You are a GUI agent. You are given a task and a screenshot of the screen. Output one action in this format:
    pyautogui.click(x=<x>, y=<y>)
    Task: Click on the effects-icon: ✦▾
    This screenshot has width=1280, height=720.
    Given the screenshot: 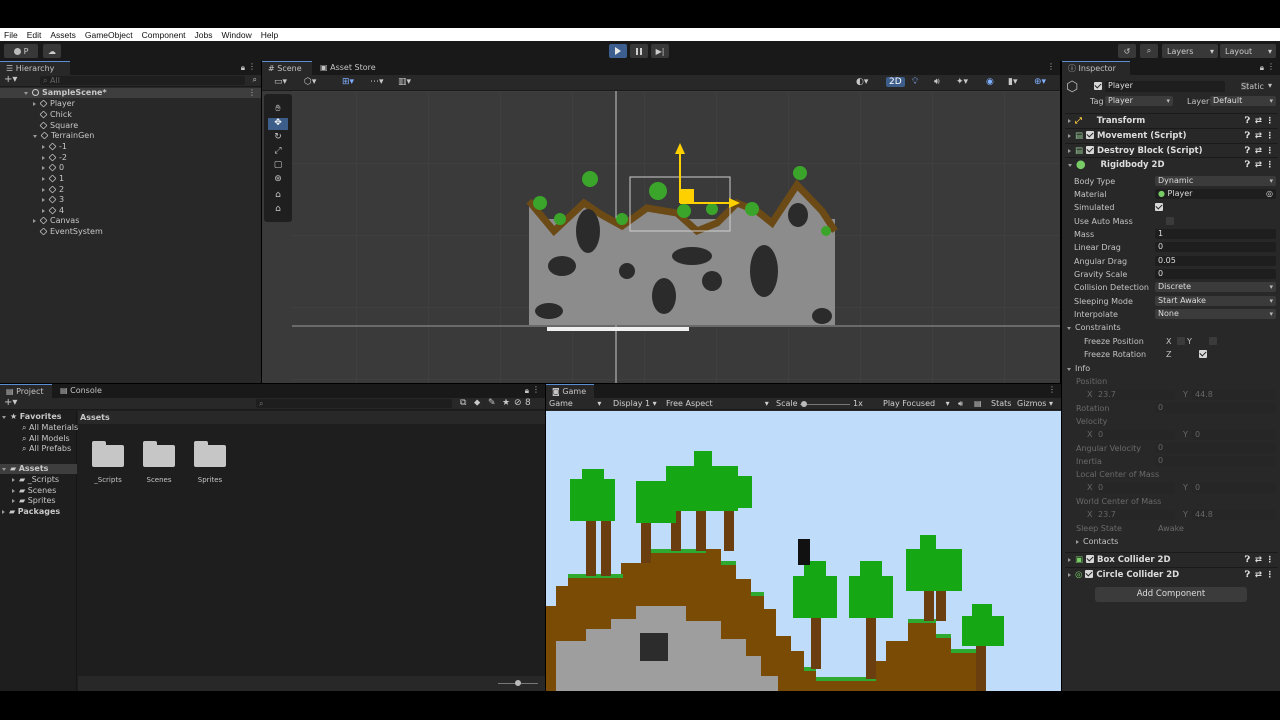 What is the action you would take?
    pyautogui.click(x=962, y=82)
    